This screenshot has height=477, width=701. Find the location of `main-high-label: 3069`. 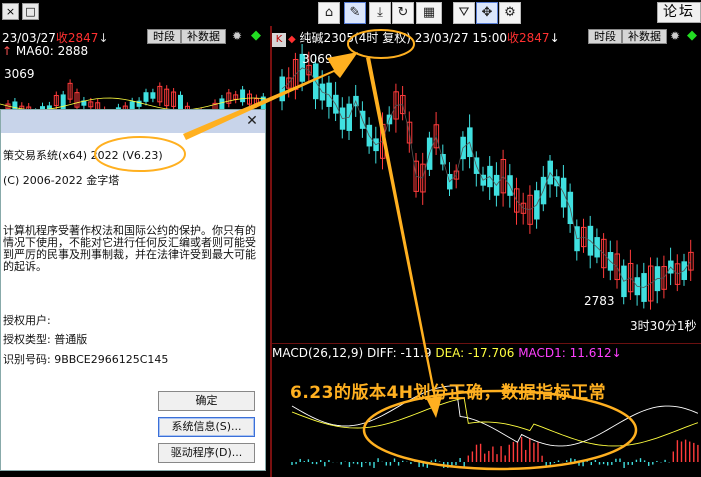

main-high-label: 3069 is located at coordinates (317, 59).